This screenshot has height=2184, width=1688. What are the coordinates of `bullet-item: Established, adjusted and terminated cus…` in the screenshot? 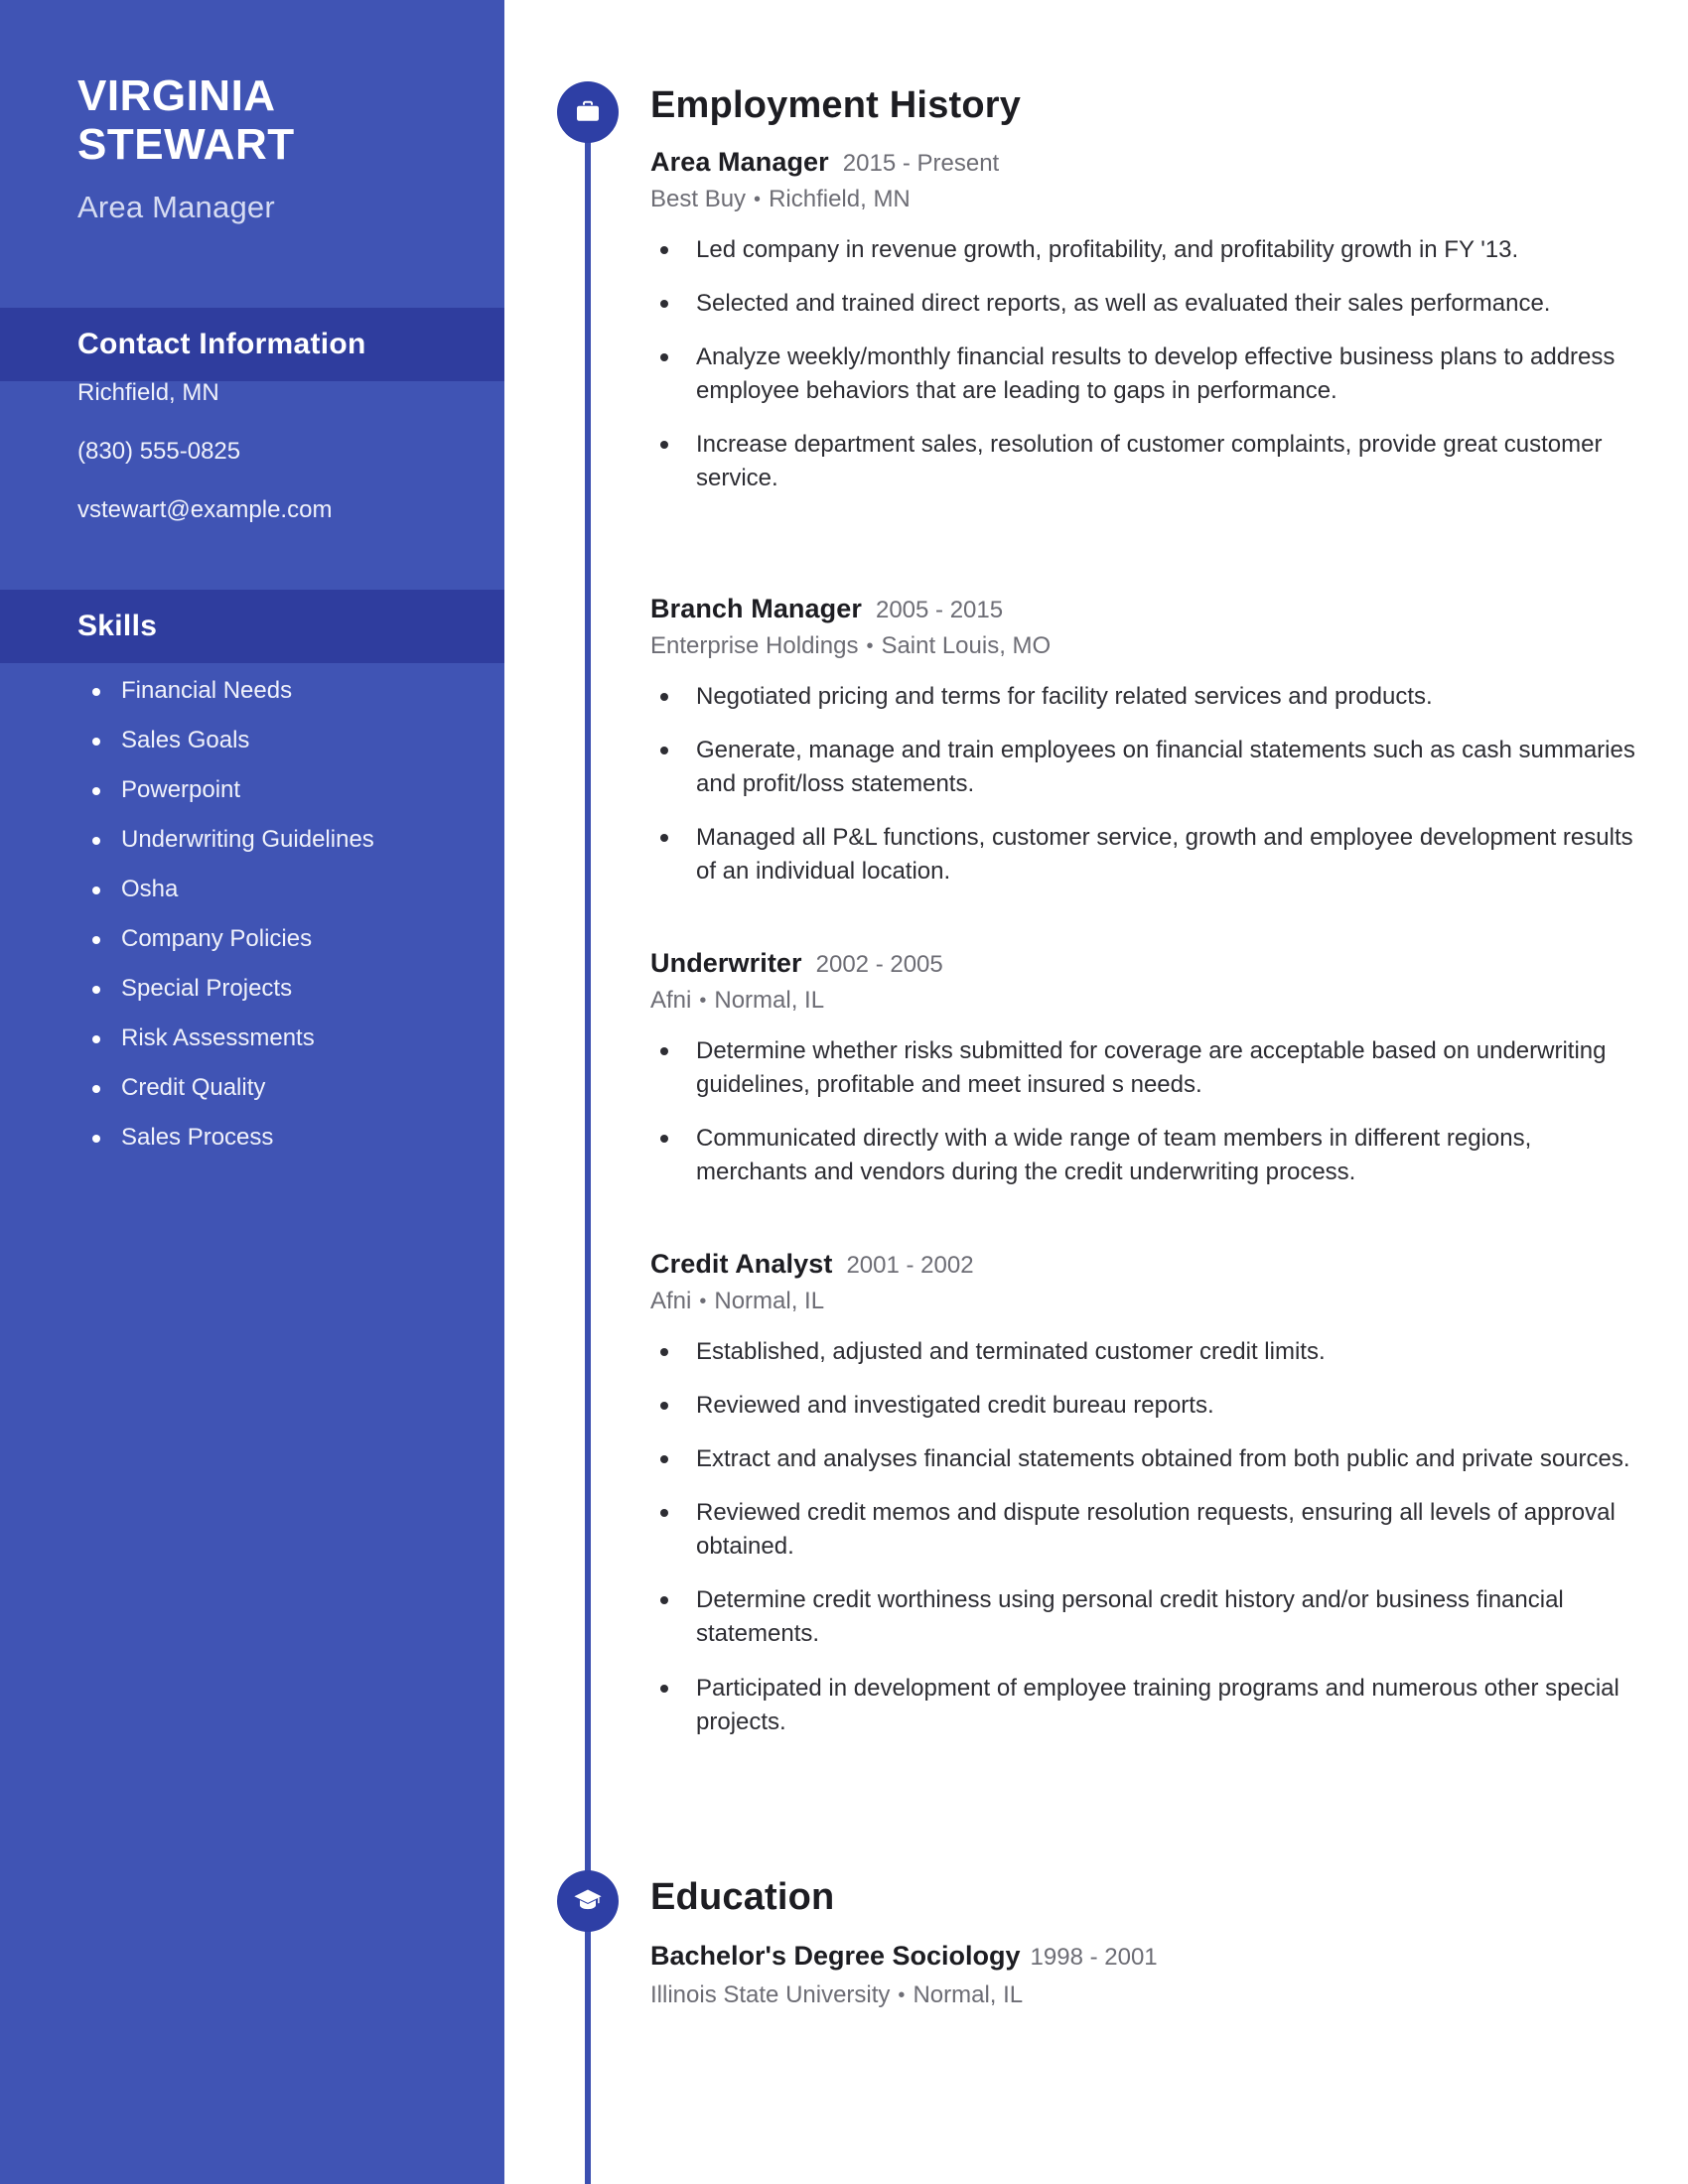 It's located at (1146, 1352).